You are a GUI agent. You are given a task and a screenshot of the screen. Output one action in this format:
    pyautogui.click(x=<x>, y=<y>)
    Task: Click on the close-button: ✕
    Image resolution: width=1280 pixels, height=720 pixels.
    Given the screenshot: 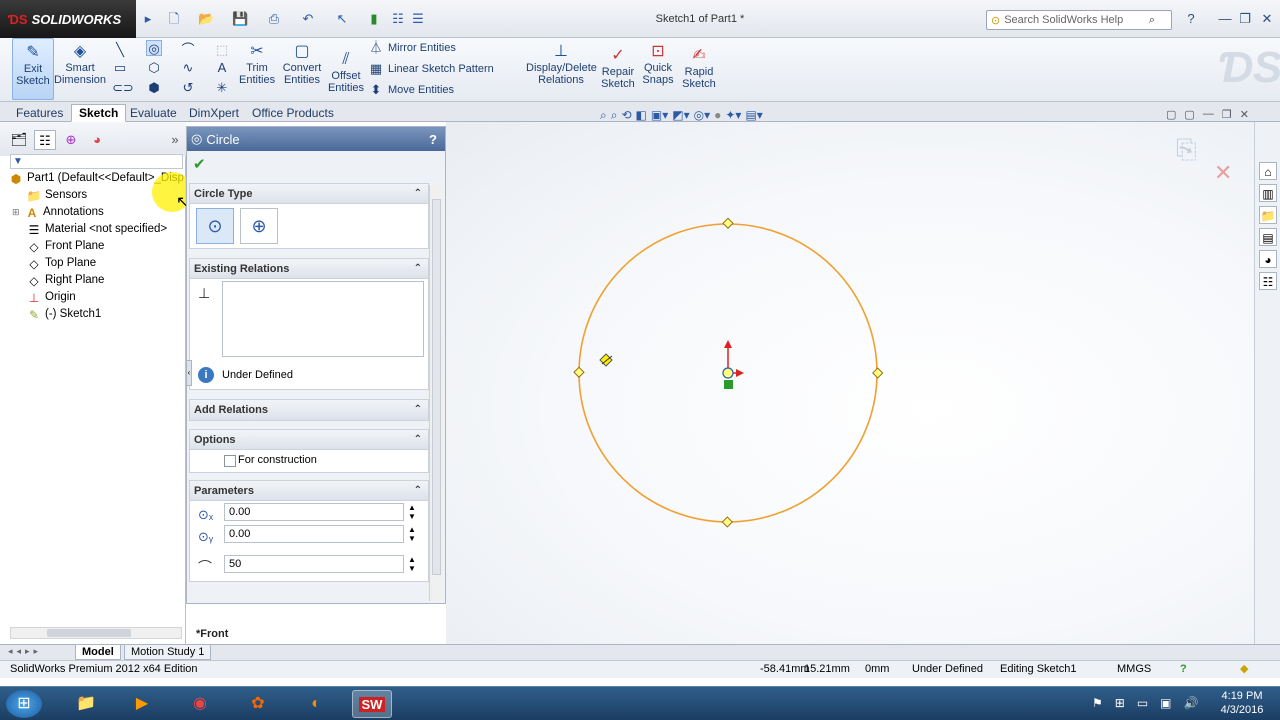 What is the action you would take?
    pyautogui.click(x=1267, y=19)
    